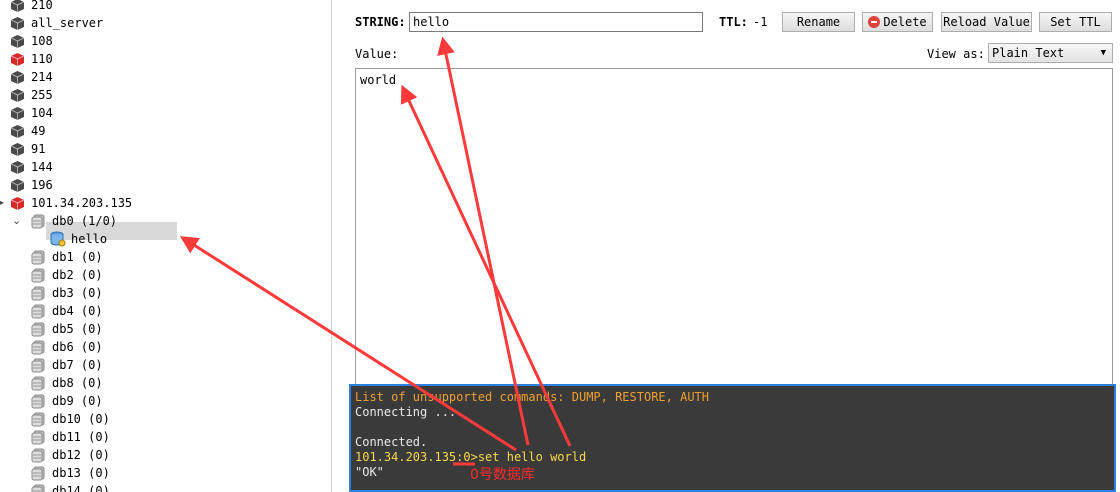 The height and width of the screenshot is (492, 1120). Describe the element at coordinates (82, 203) in the screenshot. I see `tree-item-label: 101.34.203.135` at that location.